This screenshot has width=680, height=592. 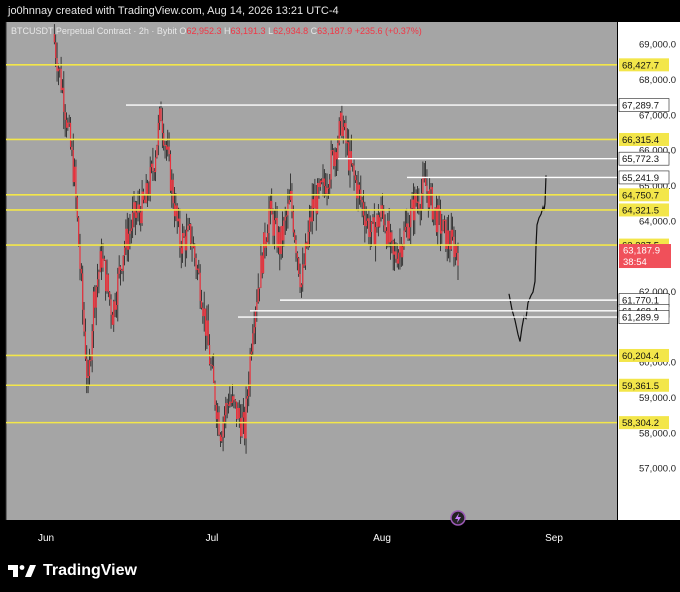 I want to click on level-price-label: 66,315.4, so click(x=640, y=140).